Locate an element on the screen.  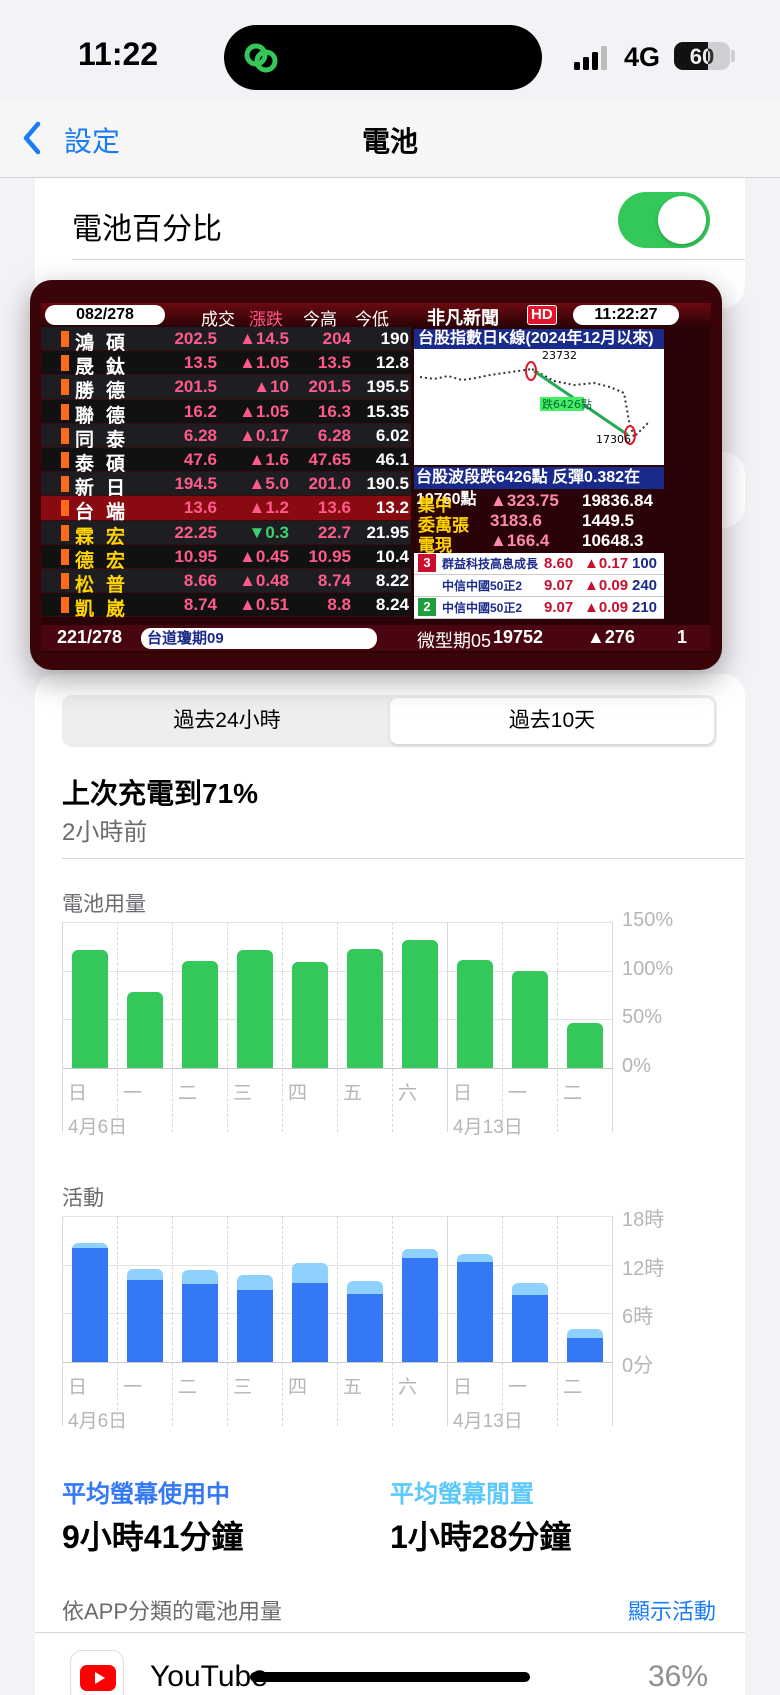
stock-row: 松普 8.66 ▲0.48 8.74 8.22 is located at coordinates (226, 582).